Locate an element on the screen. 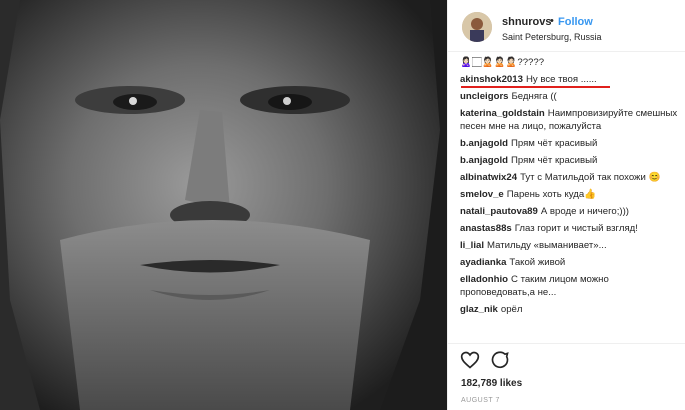 Image resolution: width=685 pixels, height=410 pixels. likes-count: 182,789 likes is located at coordinates (491, 383).